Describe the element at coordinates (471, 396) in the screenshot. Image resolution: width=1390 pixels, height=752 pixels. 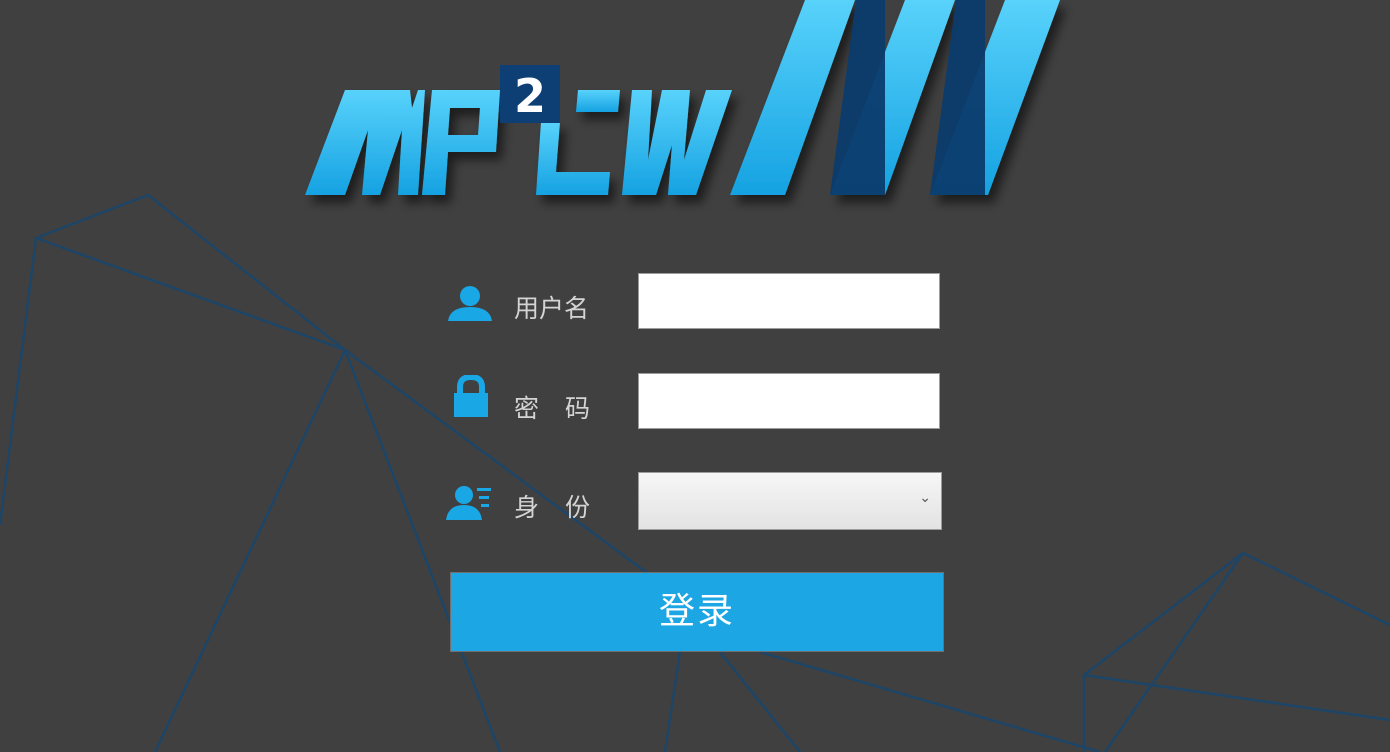
I see `lock-icon` at that location.